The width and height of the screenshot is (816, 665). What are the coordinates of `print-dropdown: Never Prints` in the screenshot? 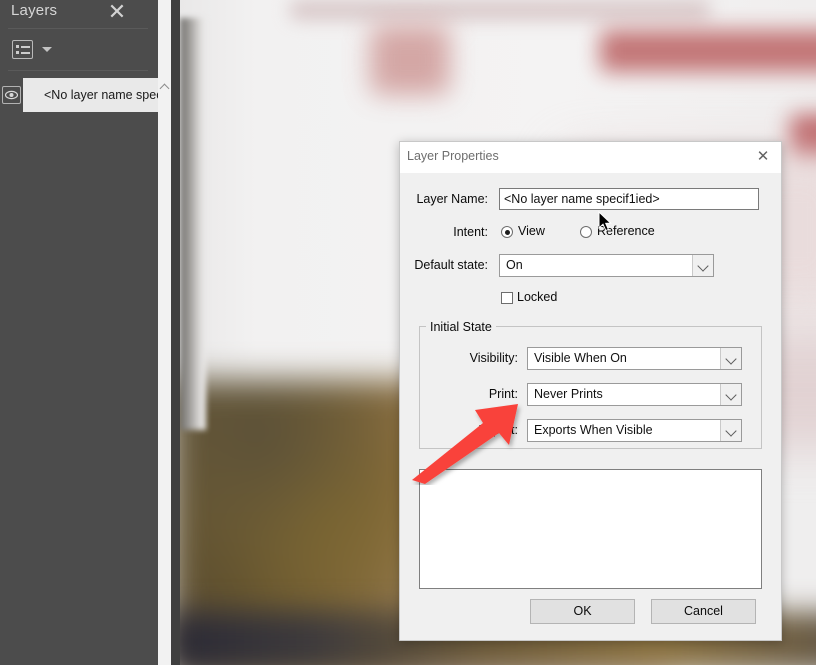 It's located at (634, 394).